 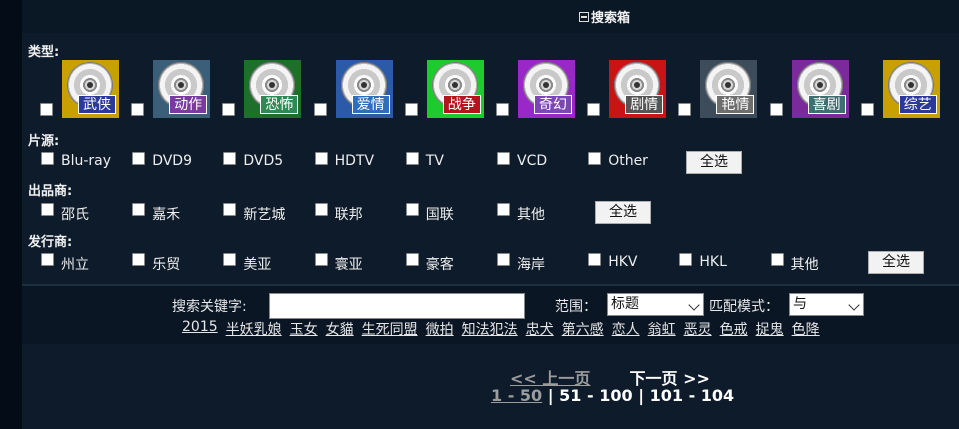 I want to click on page-link: 1 - 50, so click(x=516, y=395).